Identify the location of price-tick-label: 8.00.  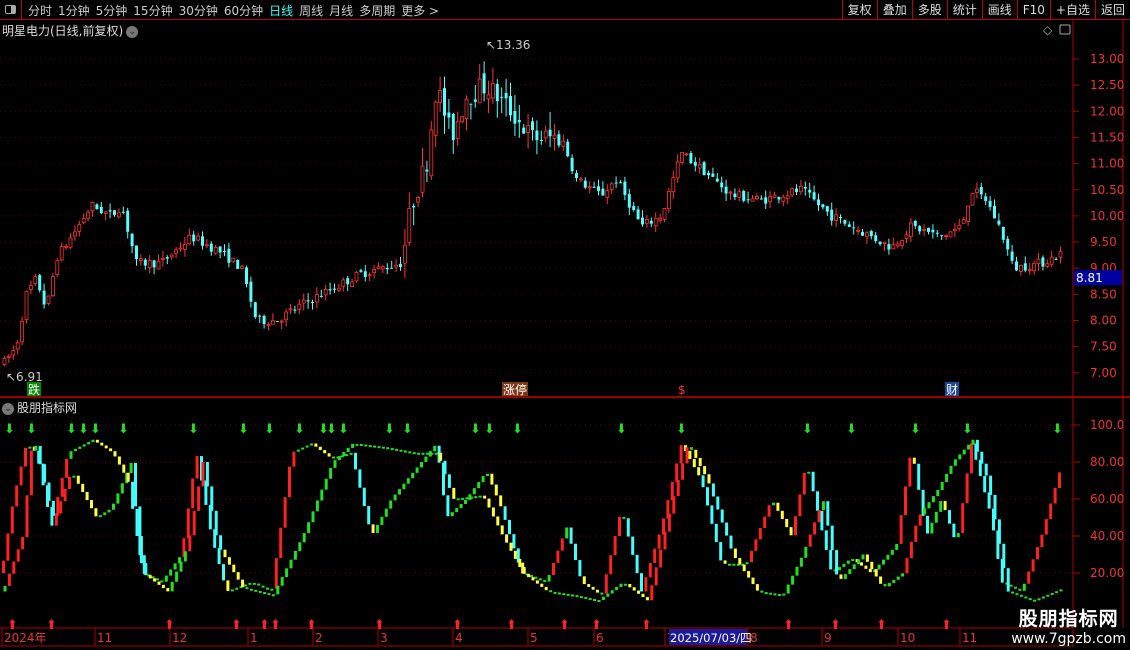
(1103, 321).